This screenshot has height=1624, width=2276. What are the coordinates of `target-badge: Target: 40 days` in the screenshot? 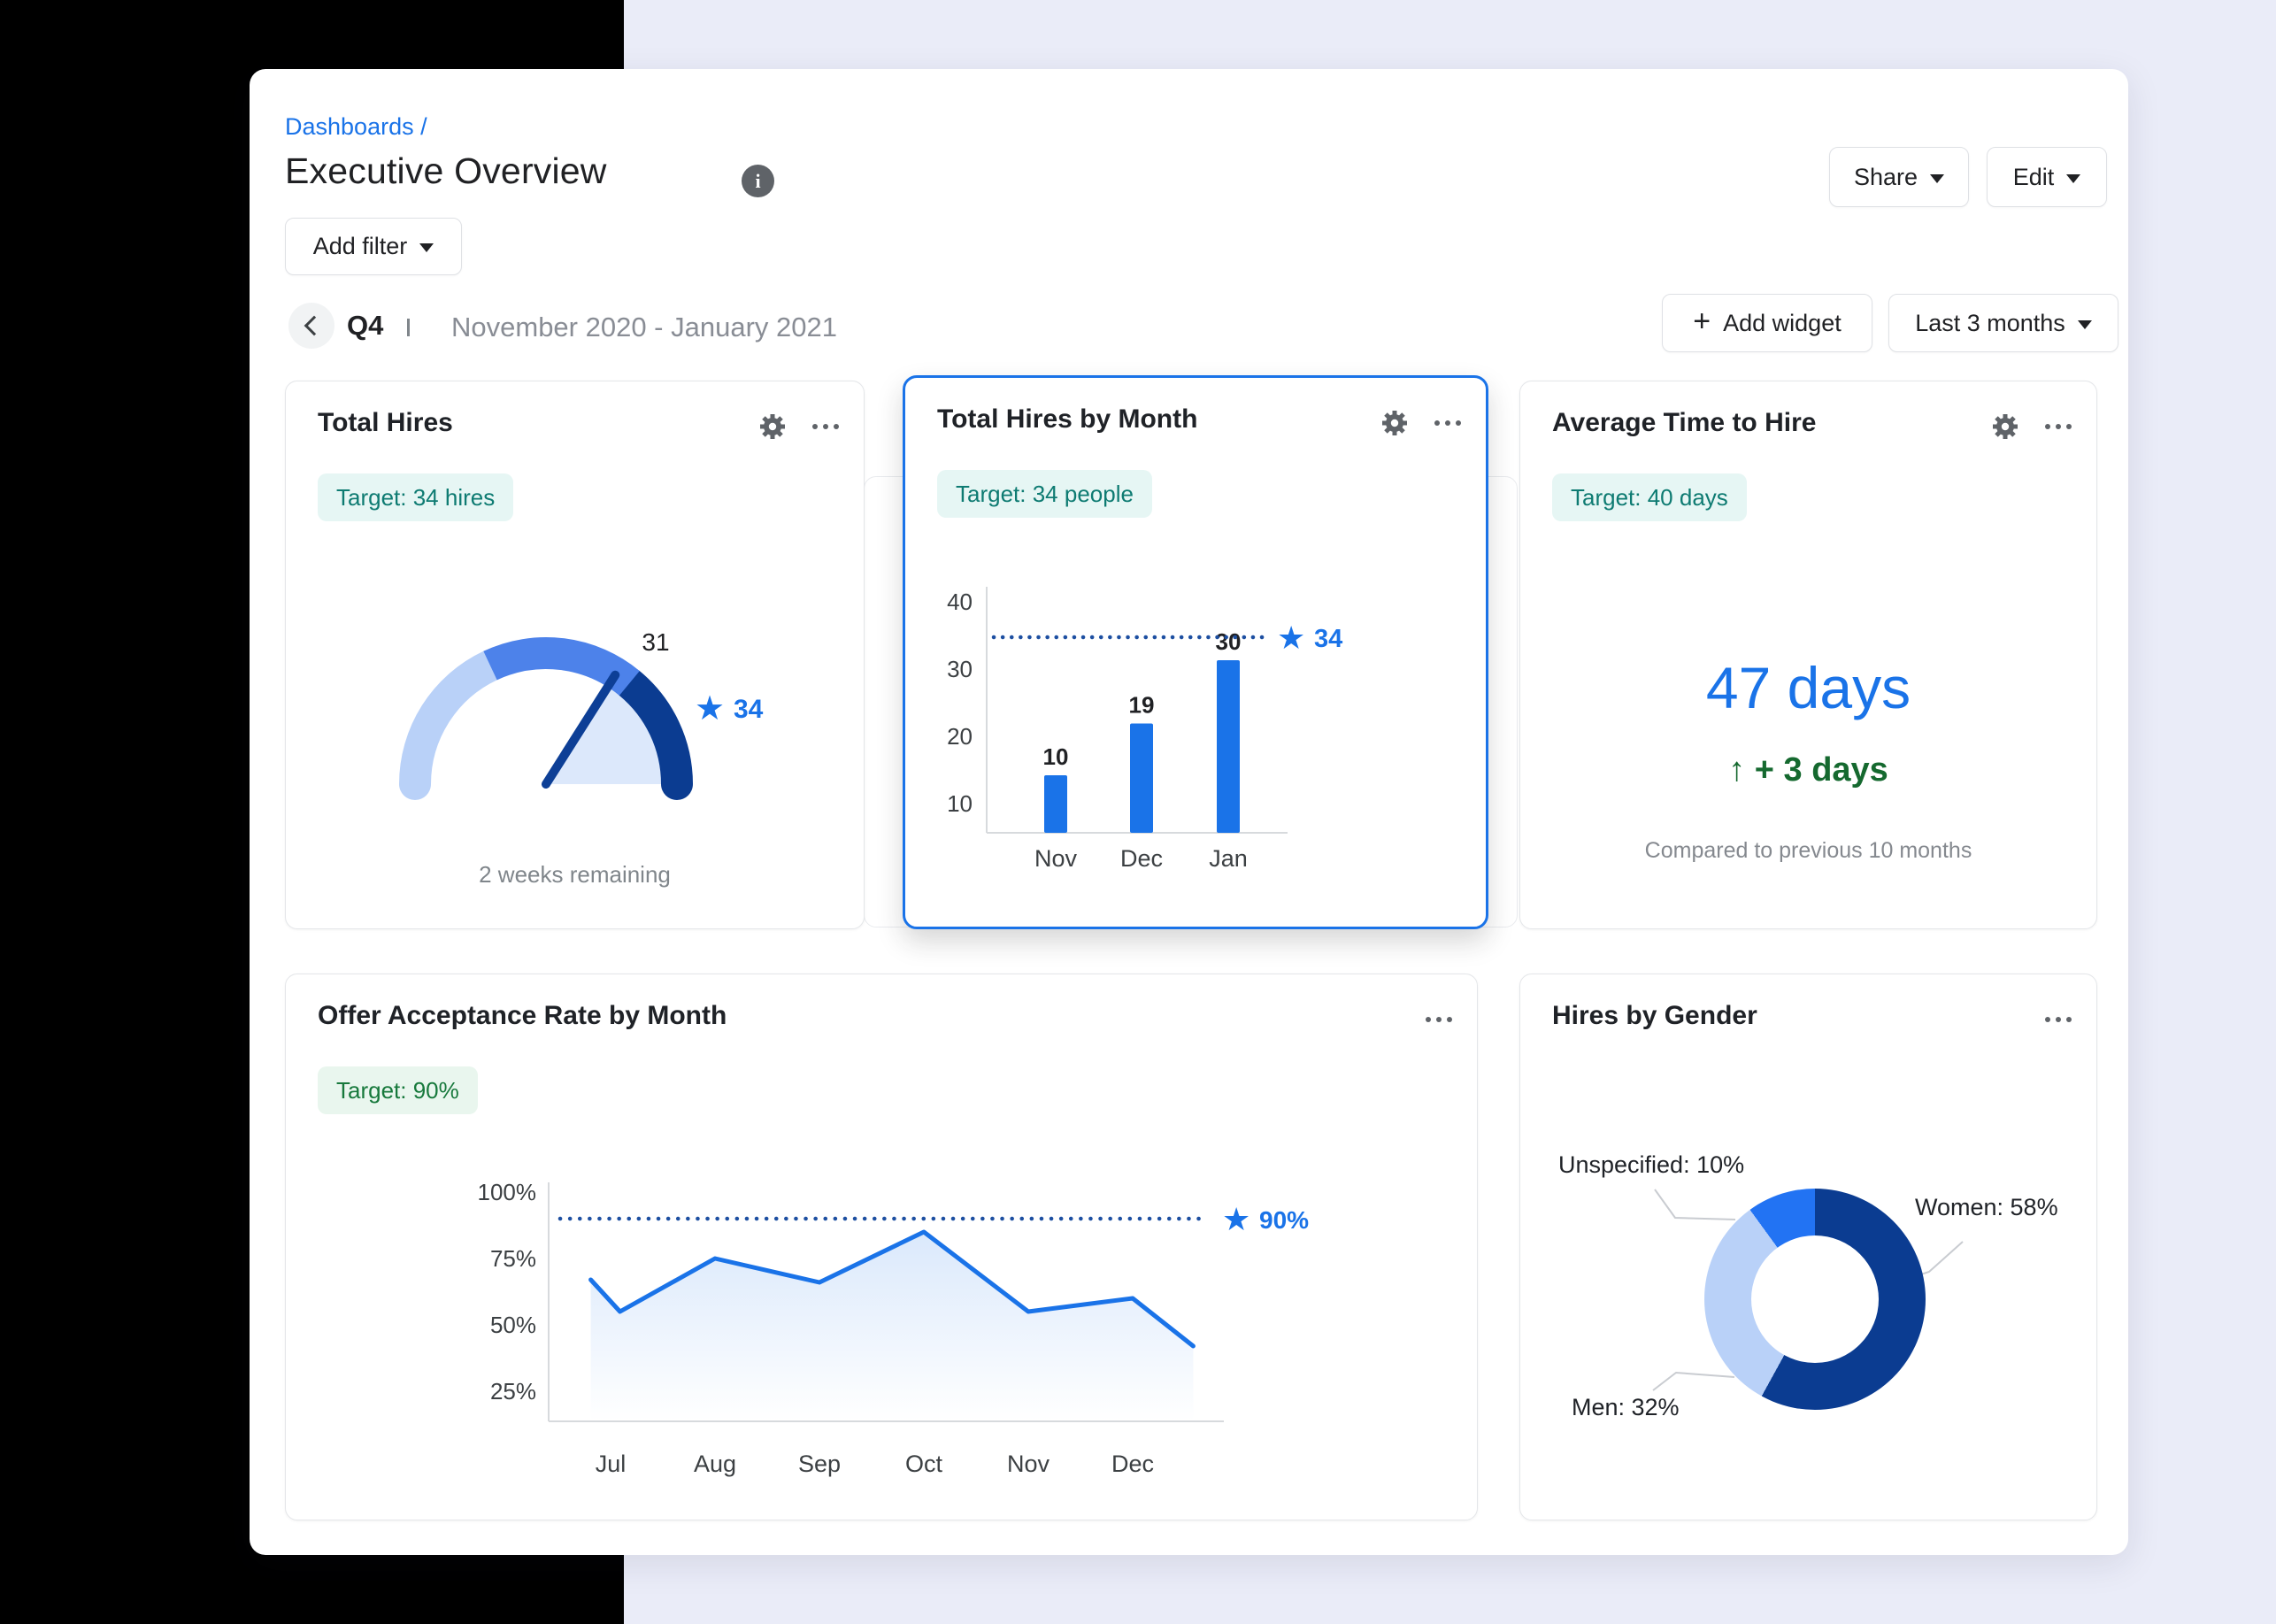 It's located at (1649, 497).